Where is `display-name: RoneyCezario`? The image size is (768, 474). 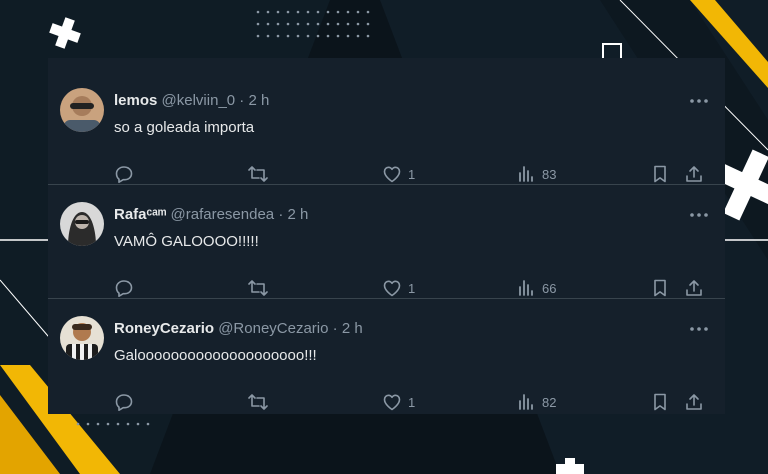 display-name: RoneyCezario is located at coordinates (164, 328).